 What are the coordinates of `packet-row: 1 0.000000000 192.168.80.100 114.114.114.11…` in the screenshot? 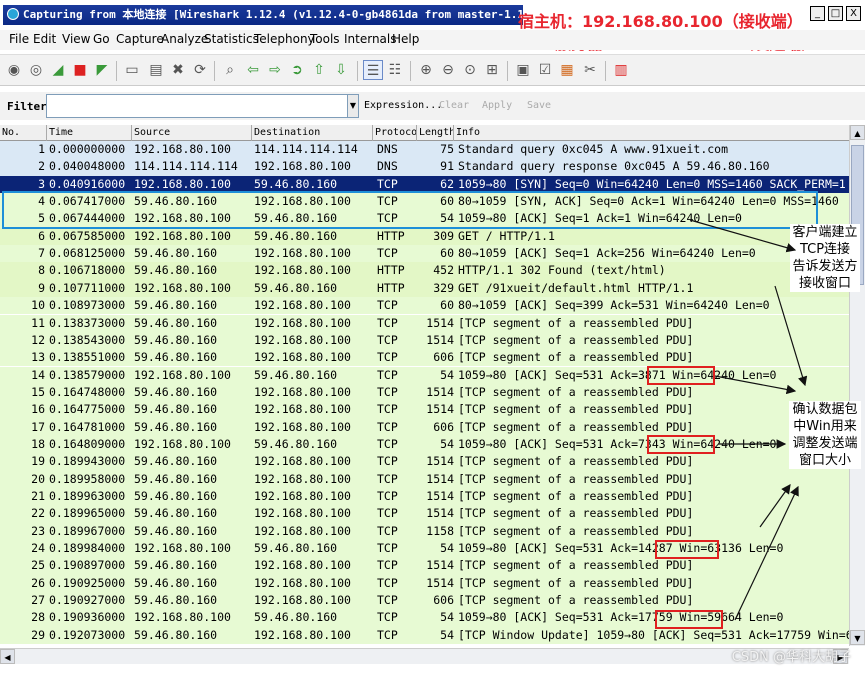 It's located at (424, 150).